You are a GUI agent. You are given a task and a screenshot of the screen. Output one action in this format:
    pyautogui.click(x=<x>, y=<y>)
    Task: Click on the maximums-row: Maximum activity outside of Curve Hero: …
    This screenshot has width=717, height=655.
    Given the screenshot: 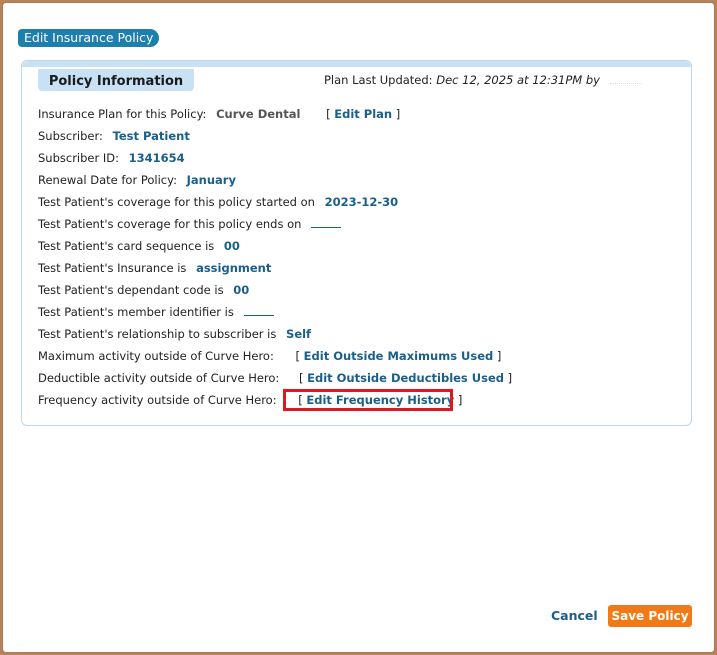 What is the action you would take?
    pyautogui.click(x=270, y=356)
    